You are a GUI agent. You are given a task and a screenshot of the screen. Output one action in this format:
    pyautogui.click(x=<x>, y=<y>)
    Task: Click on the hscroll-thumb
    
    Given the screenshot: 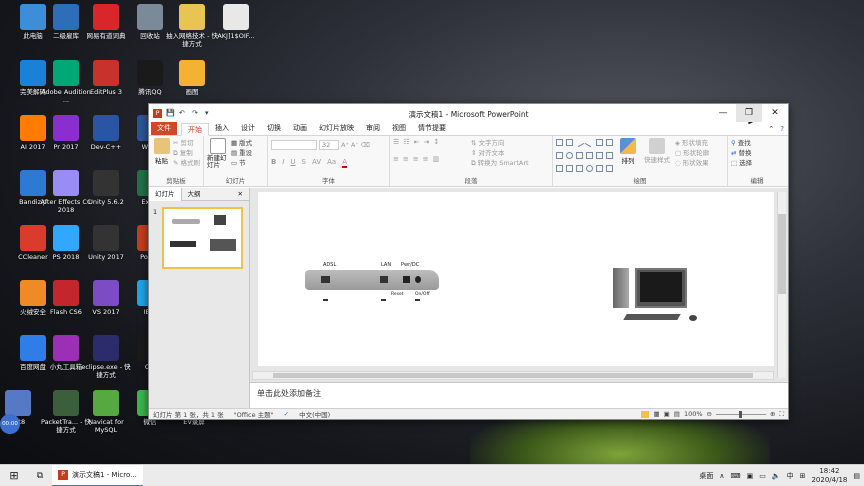 What is the action you would take?
    pyautogui.click(x=513, y=375)
    